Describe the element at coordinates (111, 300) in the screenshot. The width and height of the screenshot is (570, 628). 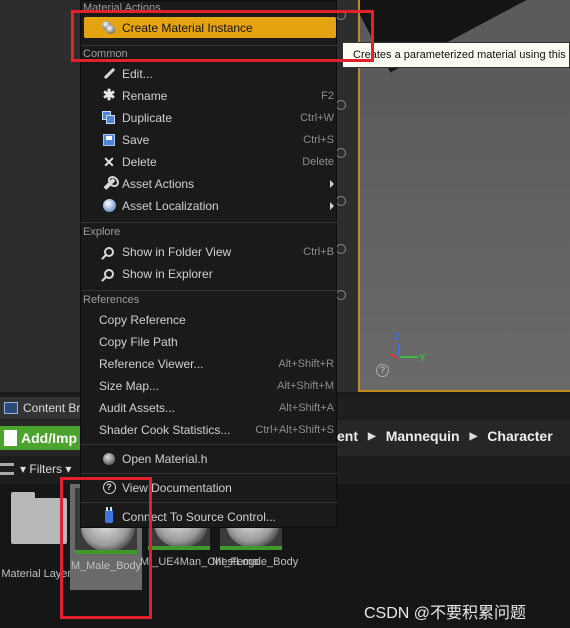
I see `menu-section-header: References` at that location.